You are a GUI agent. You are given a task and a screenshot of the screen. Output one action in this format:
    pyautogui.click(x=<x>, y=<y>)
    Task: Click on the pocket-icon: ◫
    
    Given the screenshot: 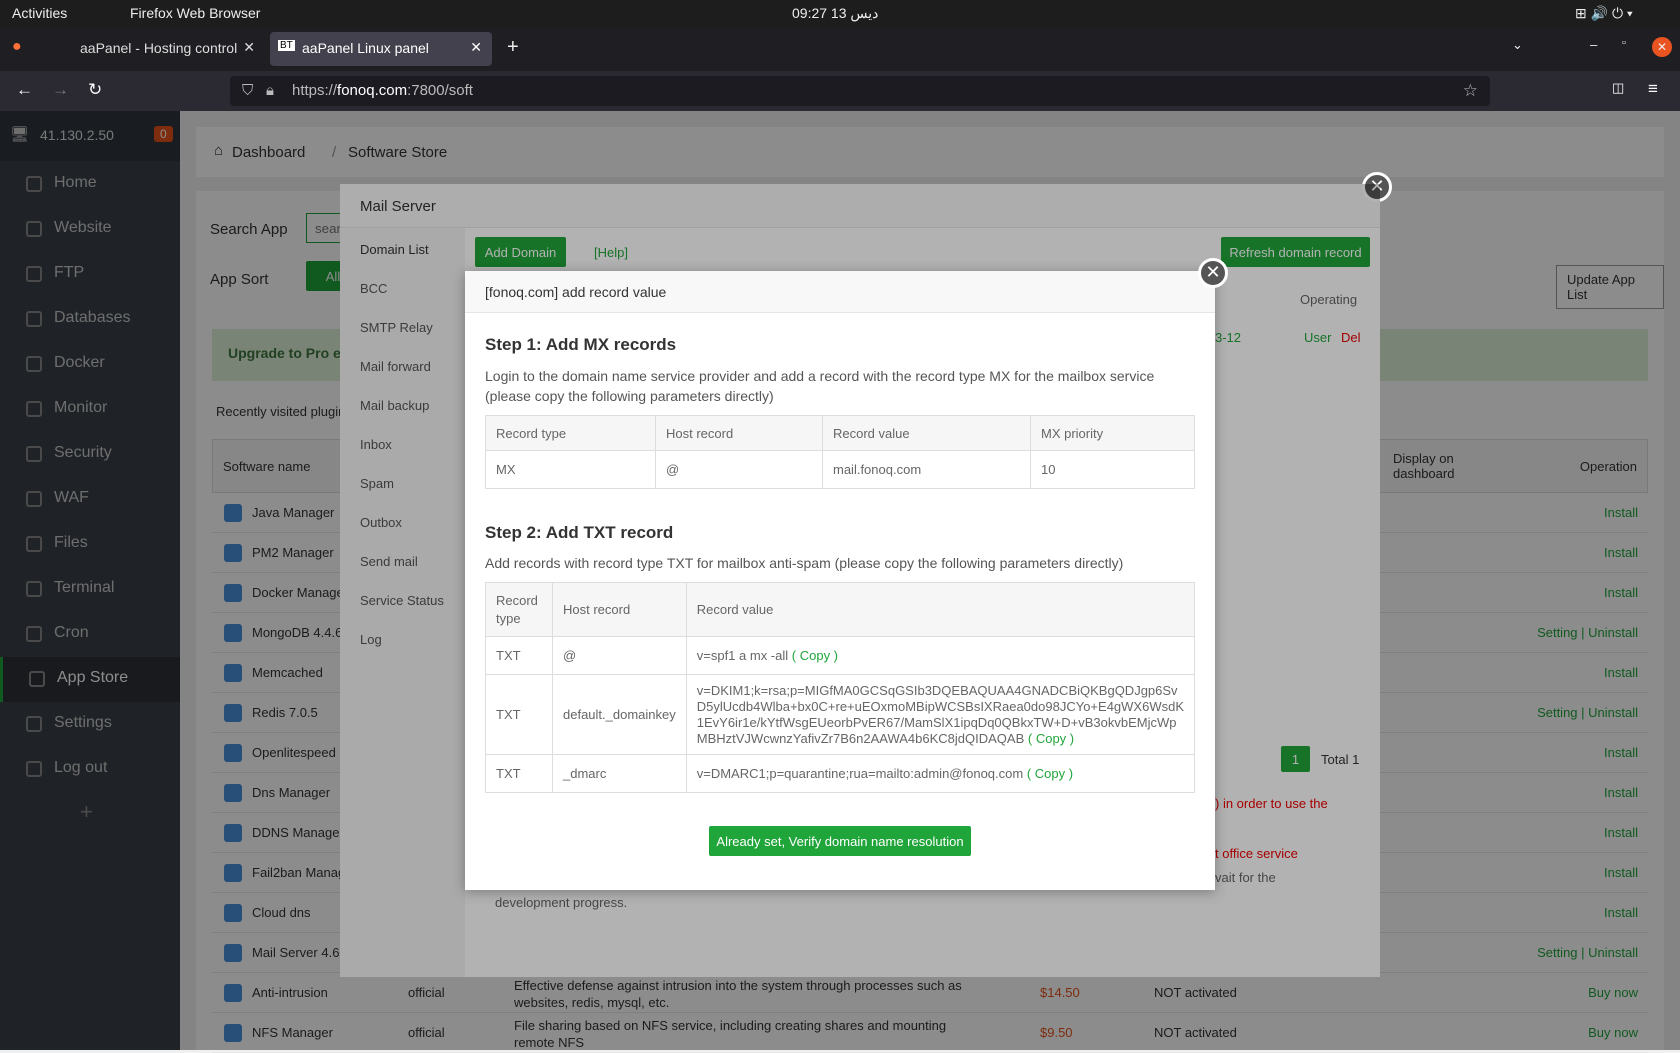 What is the action you would take?
    pyautogui.click(x=1618, y=88)
    